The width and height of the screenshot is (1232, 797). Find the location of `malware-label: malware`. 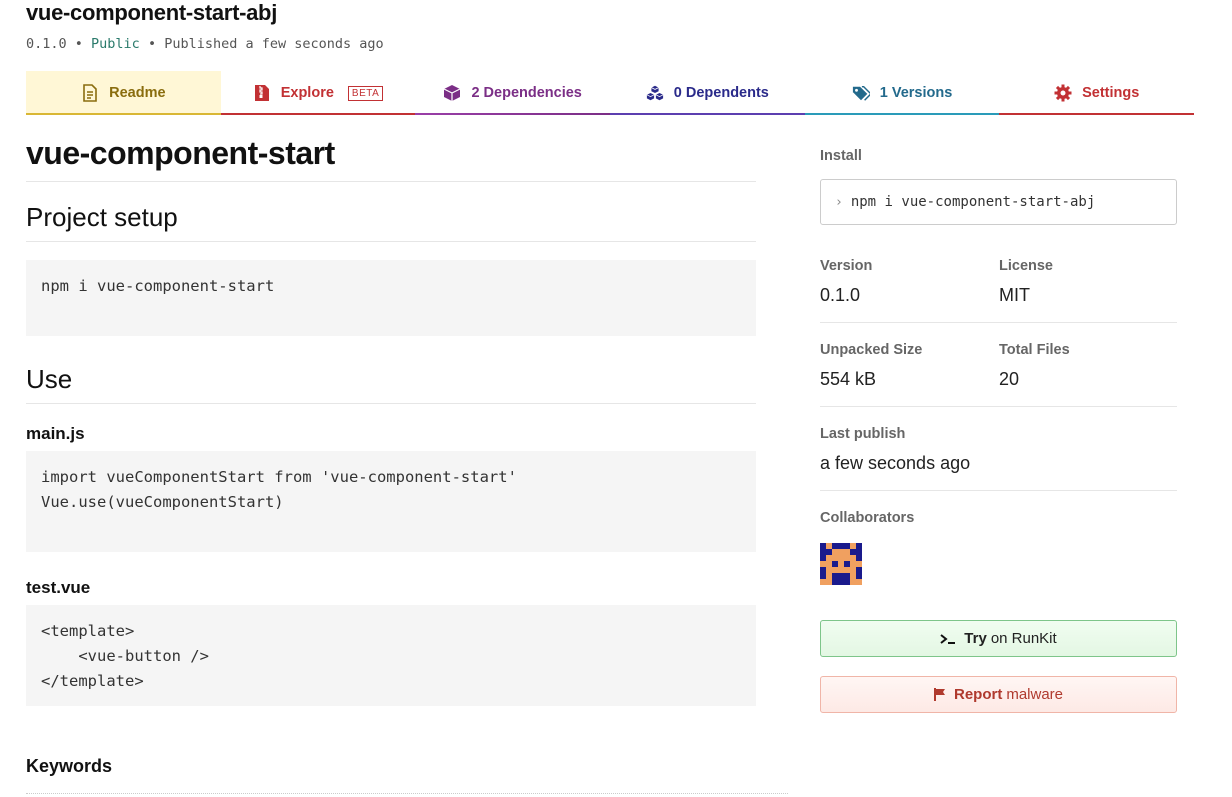

malware-label: malware is located at coordinates (1035, 694).